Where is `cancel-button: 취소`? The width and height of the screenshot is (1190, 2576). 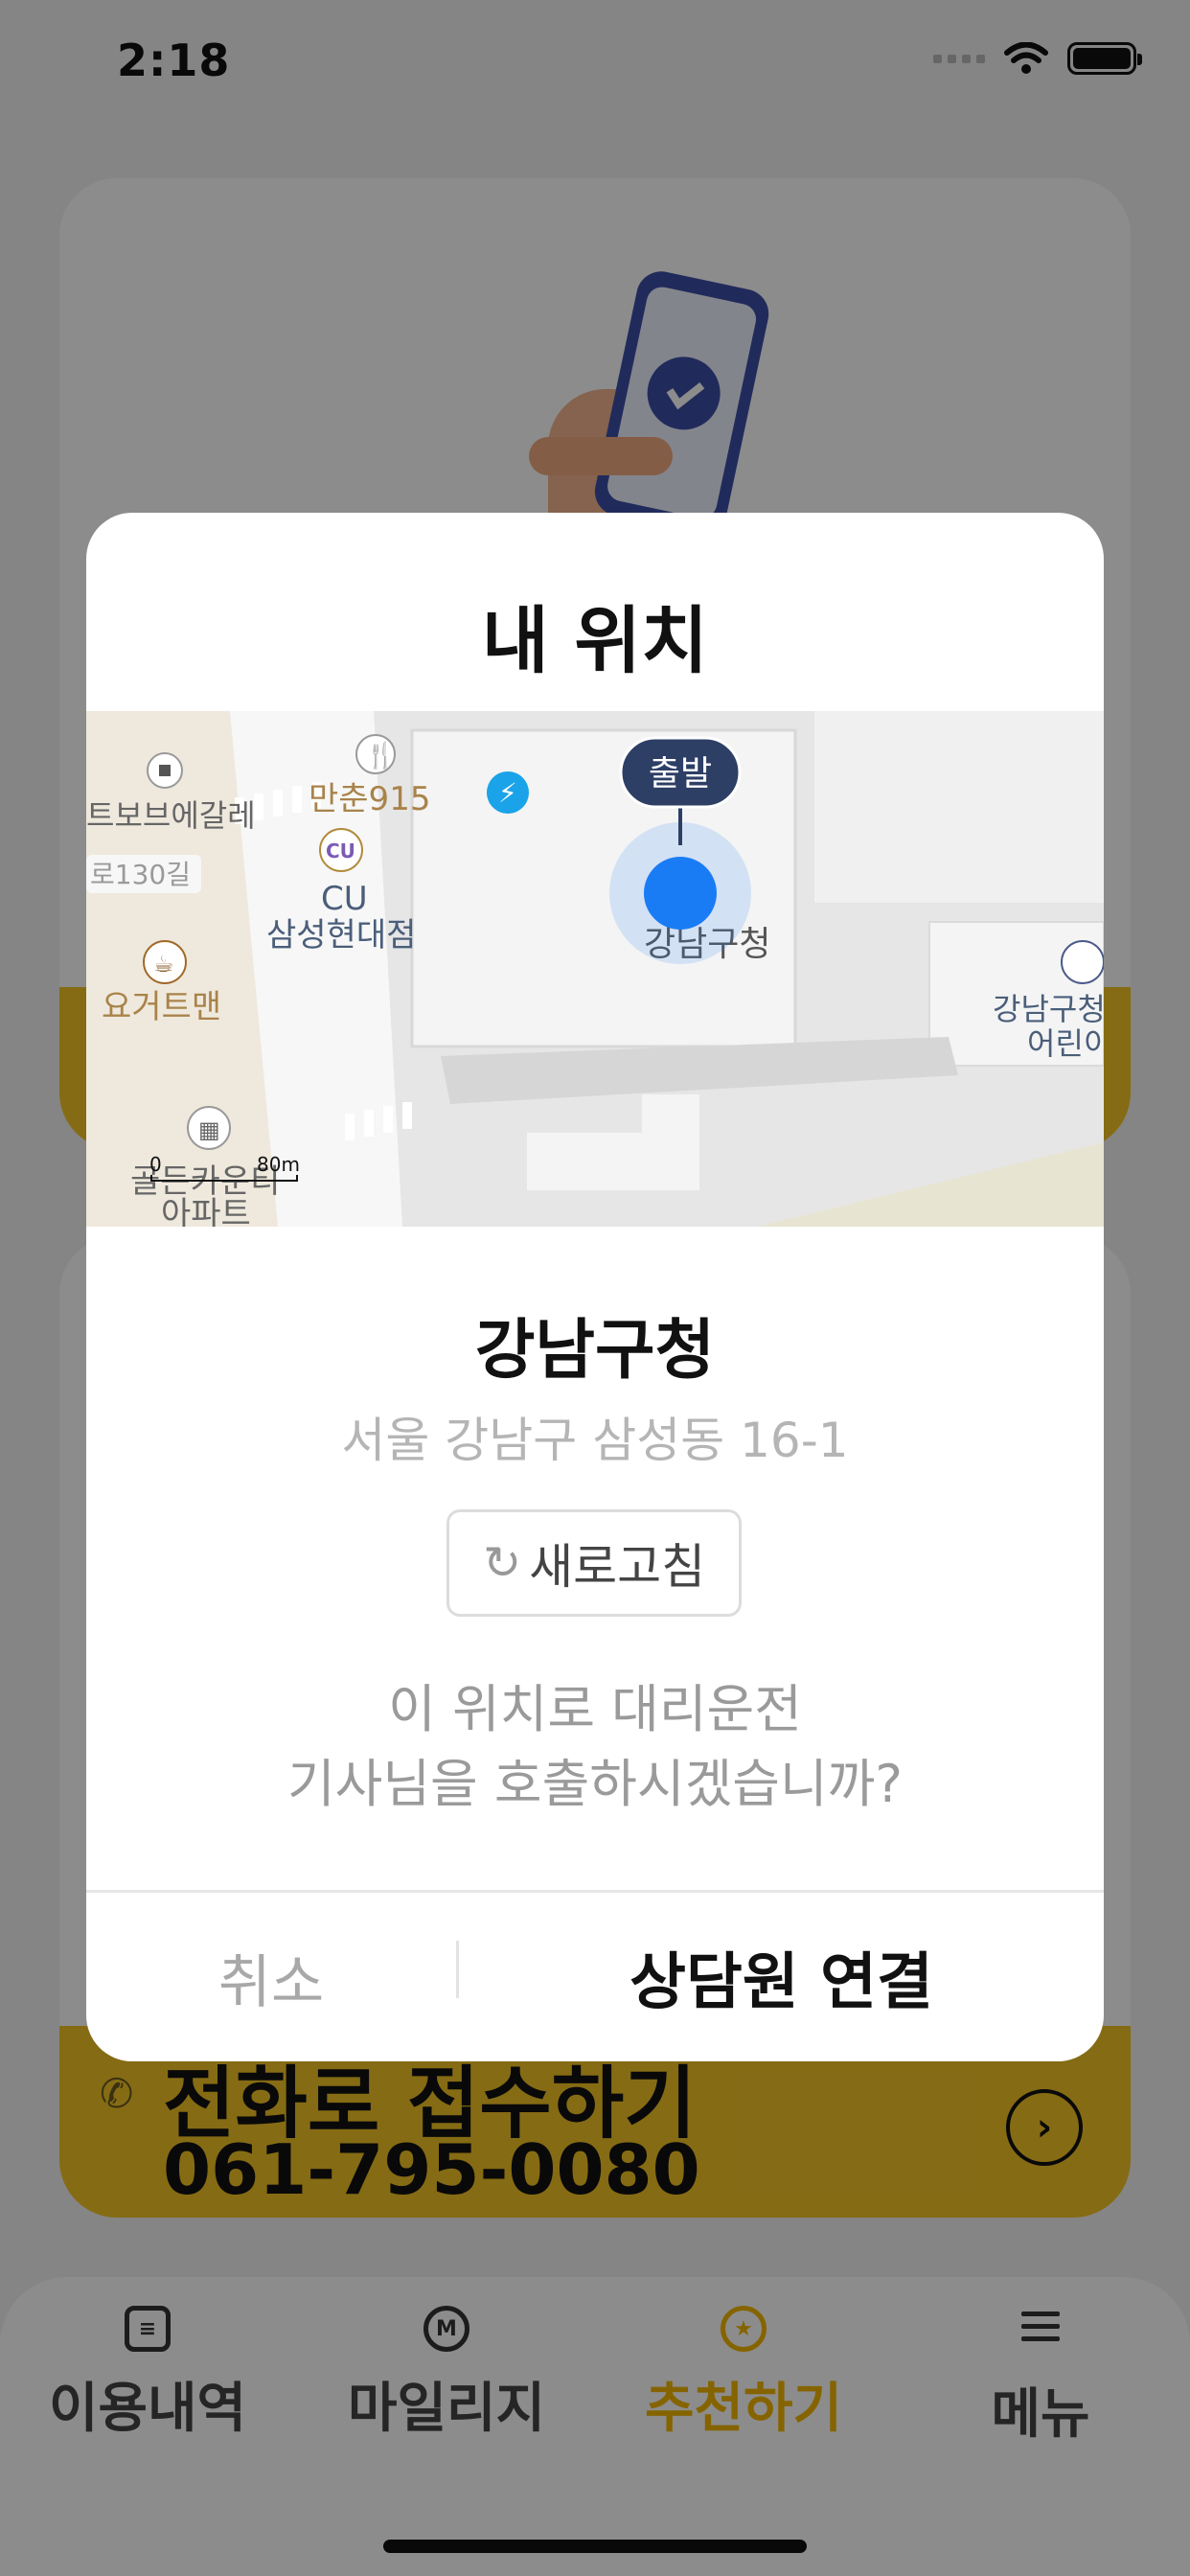 cancel-button: 취소 is located at coordinates (271, 1977).